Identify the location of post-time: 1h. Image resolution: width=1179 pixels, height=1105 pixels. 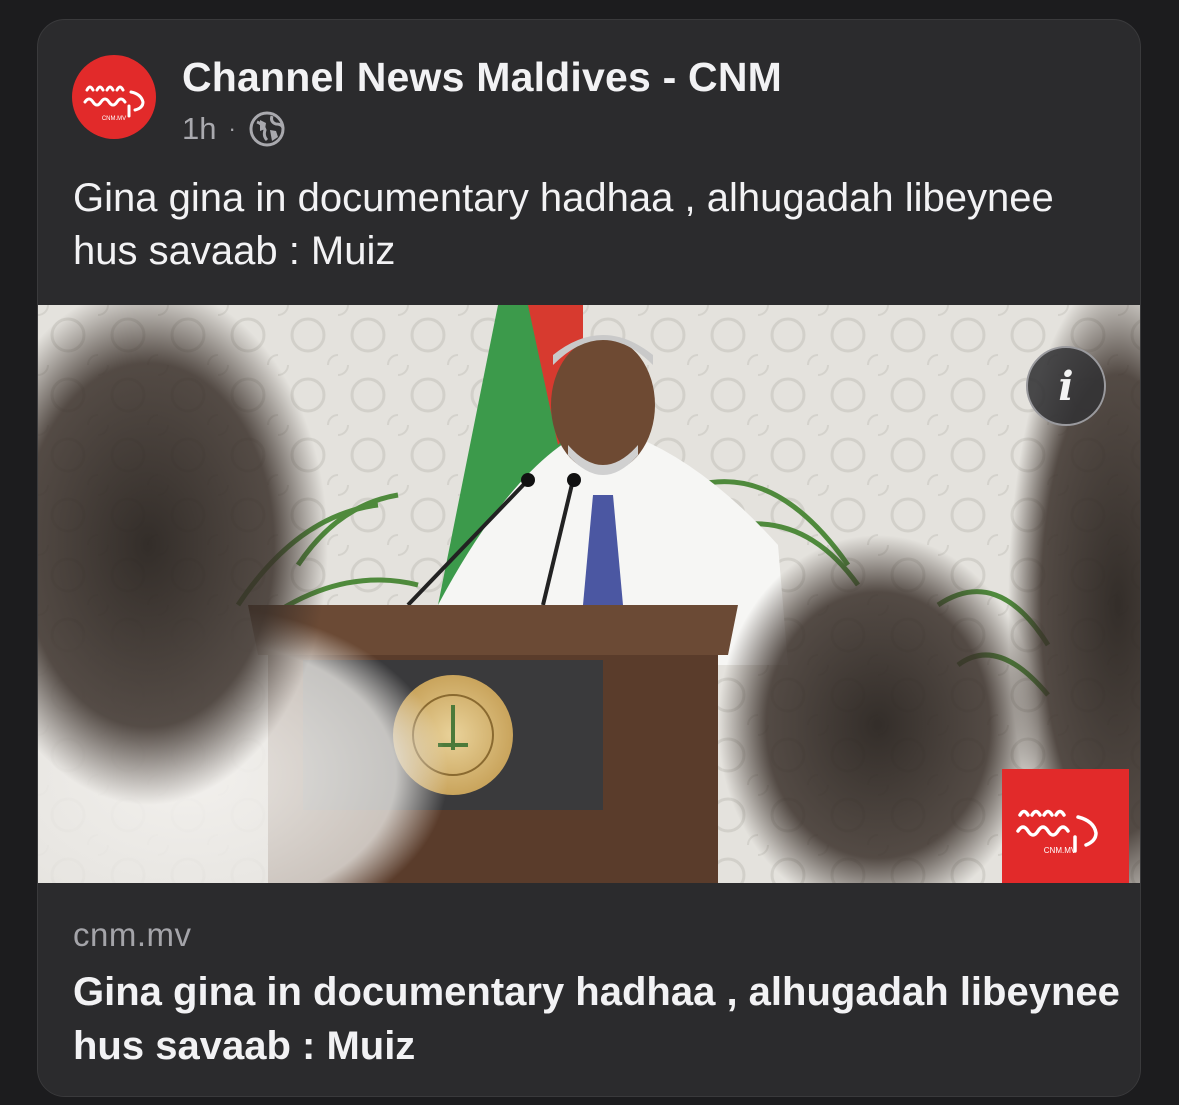
(199, 129).